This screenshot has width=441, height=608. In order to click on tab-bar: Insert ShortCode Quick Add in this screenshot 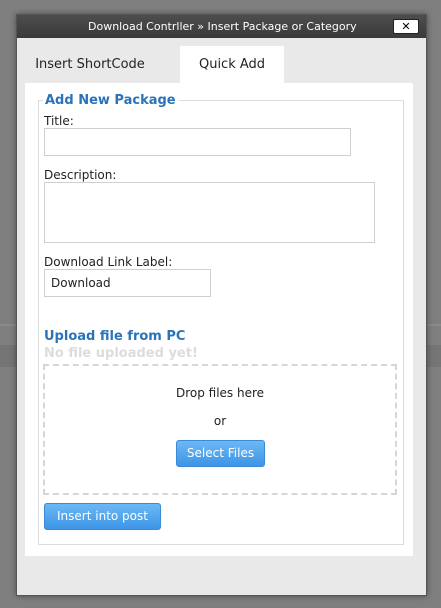, I will do `click(221, 64)`.